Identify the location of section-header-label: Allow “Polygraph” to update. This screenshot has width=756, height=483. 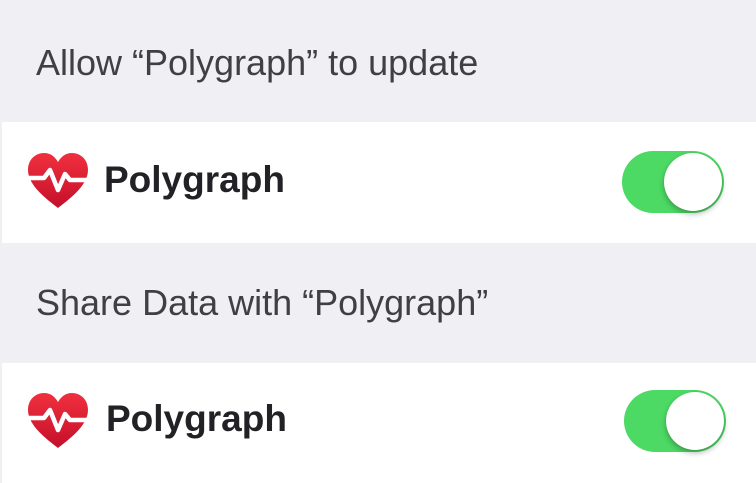
(257, 62).